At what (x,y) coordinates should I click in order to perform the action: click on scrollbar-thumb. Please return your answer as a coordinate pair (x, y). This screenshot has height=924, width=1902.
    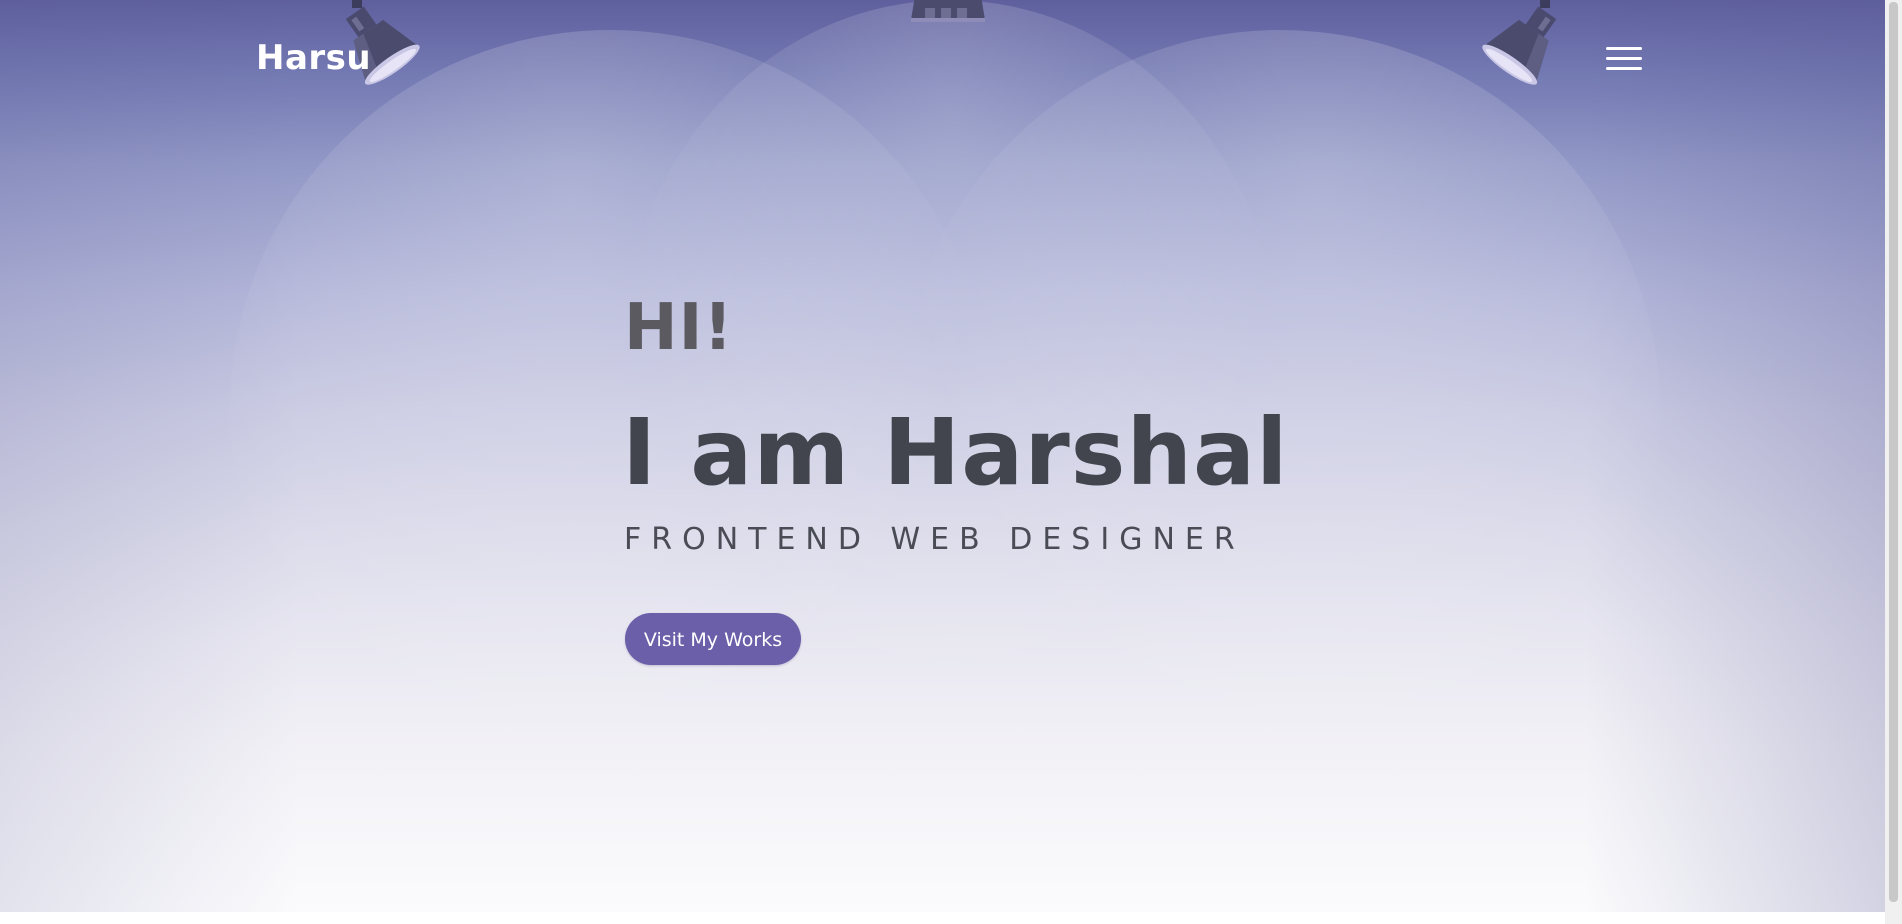
    Looking at the image, I should click on (1893, 452).